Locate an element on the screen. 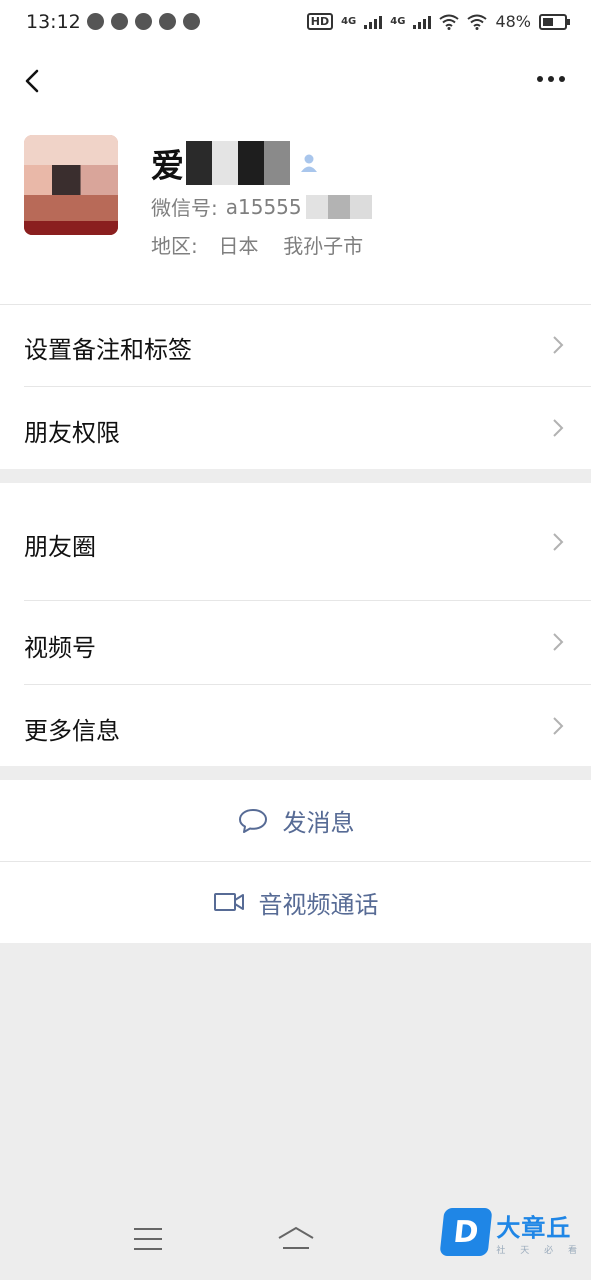 The height and width of the screenshot is (1280, 591). send-message-label: 发消息 is located at coordinates (318, 823).